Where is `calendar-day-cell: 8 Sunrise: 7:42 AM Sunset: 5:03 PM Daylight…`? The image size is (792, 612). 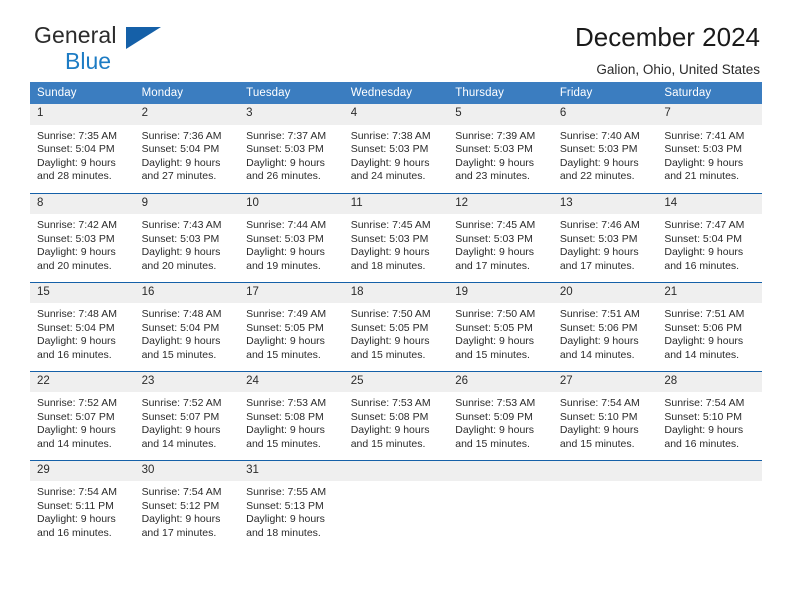
calendar-day-cell: 8 Sunrise: 7:42 AM Sunset: 5:03 PM Daylight… is located at coordinates (82, 237).